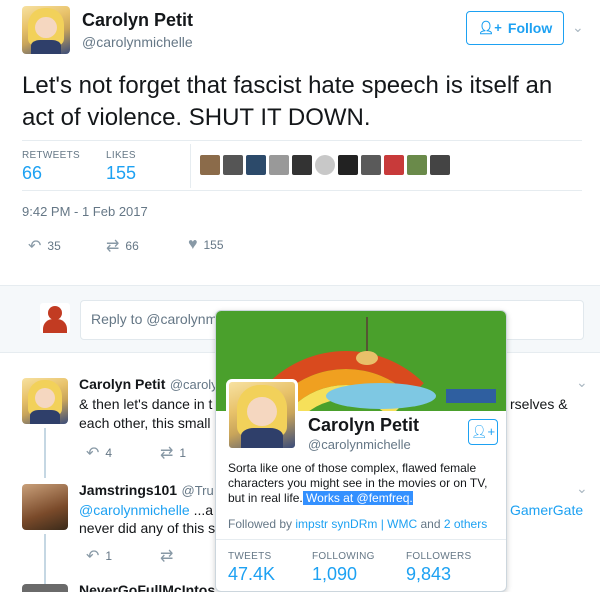 This screenshot has width=600, height=592. Describe the element at coordinates (213, 245) in the screenshot. I see `like-count: 155` at that location.